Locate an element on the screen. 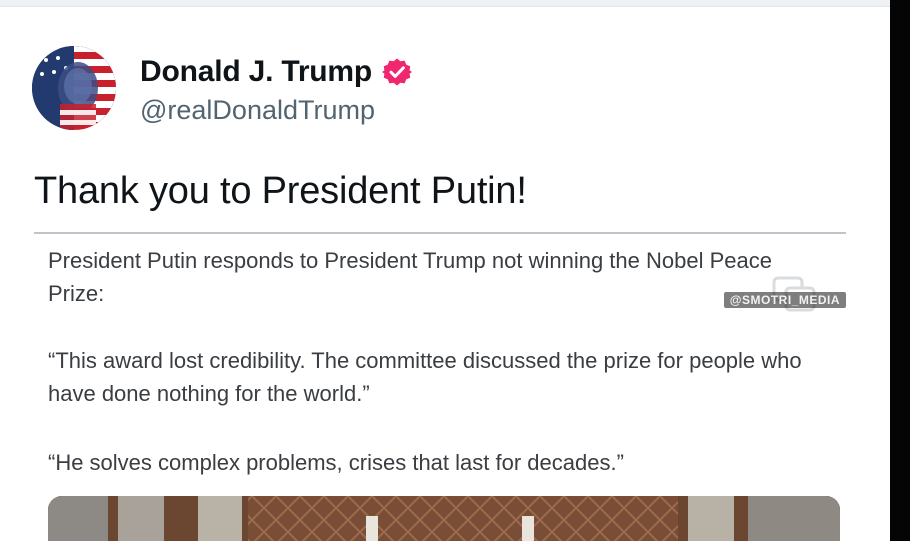 The image size is (910, 541). avatar-image is located at coordinates (74, 88).